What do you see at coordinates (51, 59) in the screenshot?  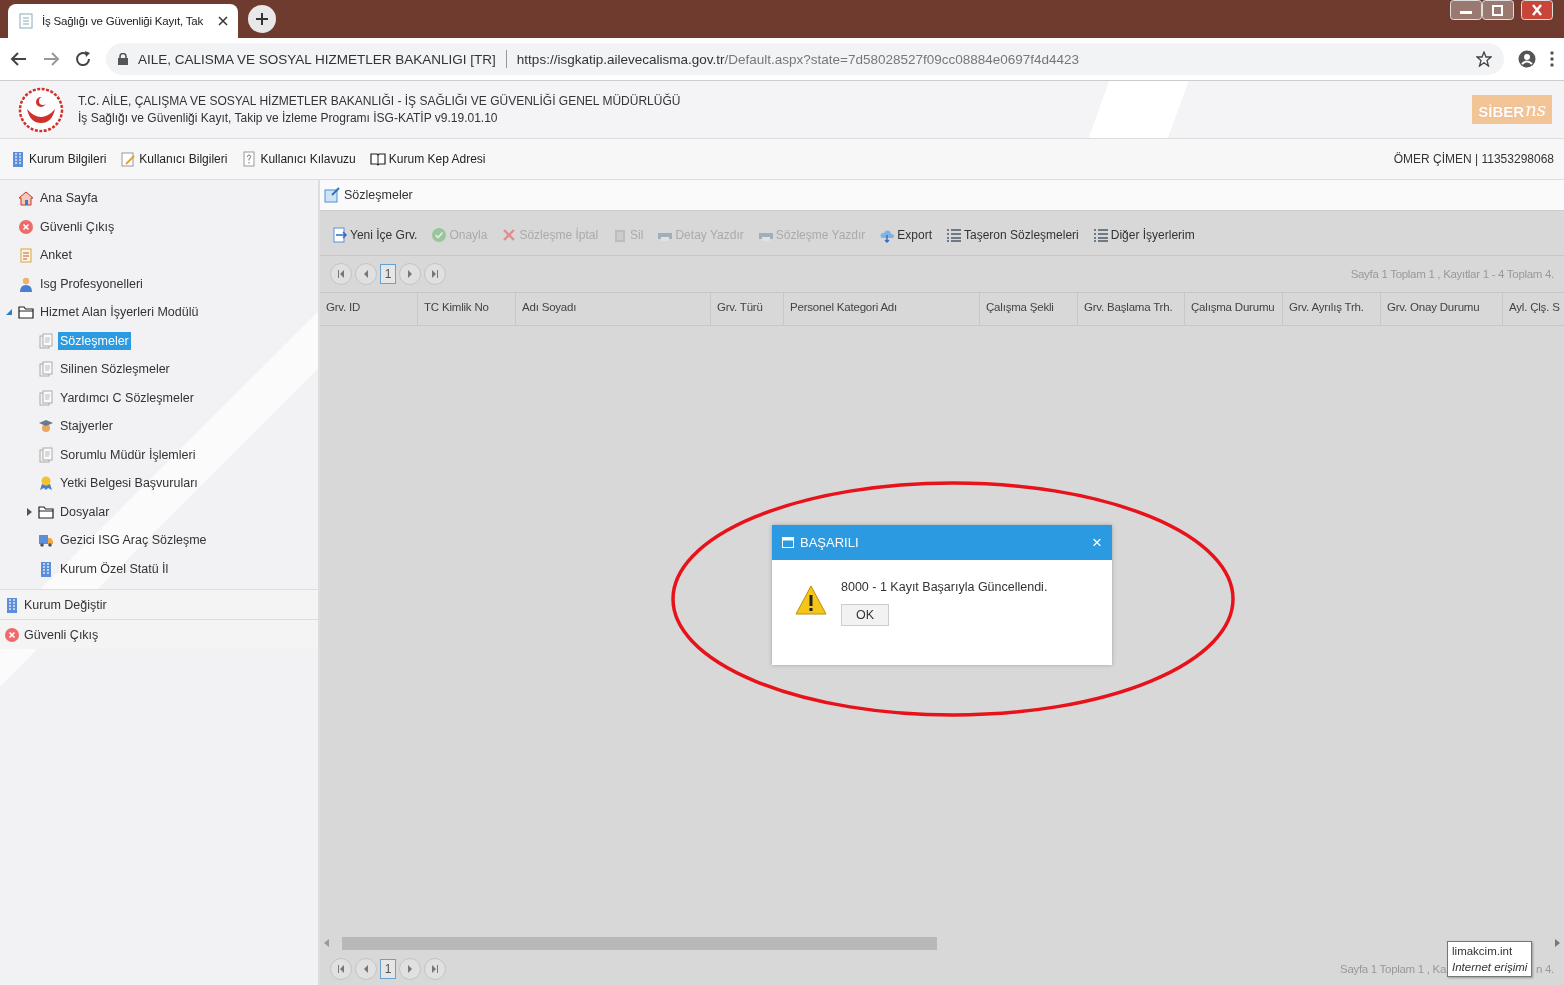 I see `forward-icon` at bounding box center [51, 59].